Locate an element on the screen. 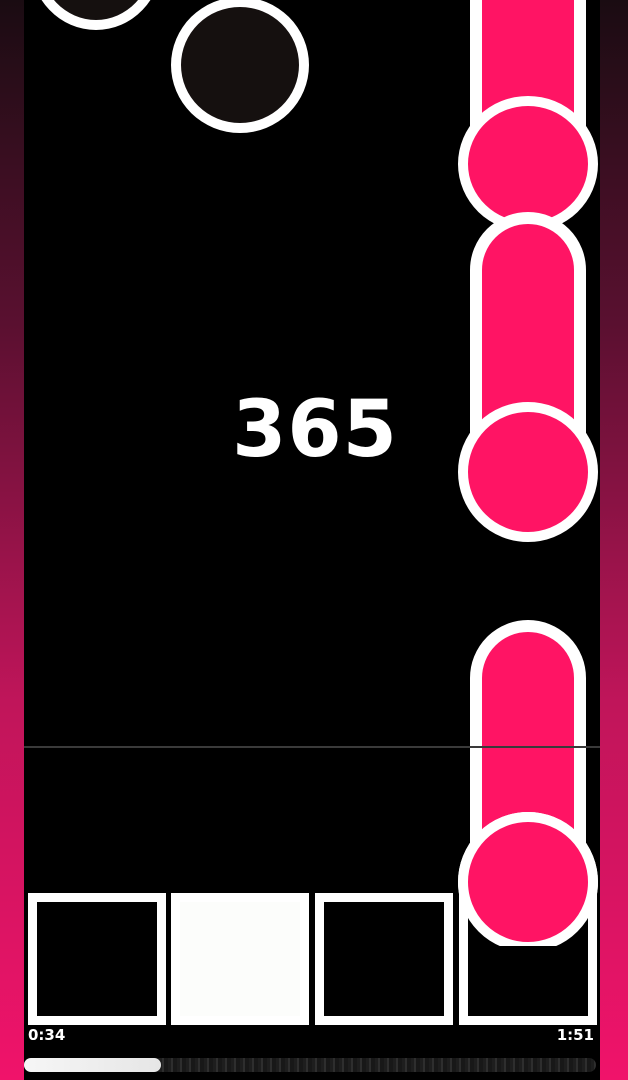  elapsed-time: 0:34 is located at coordinates (47, 1035).